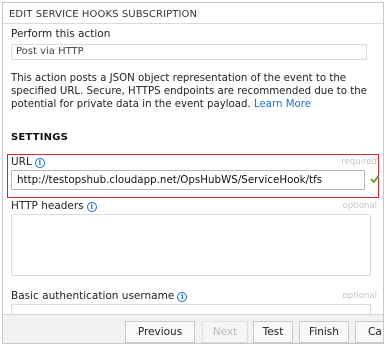 The width and height of the screenshot is (384, 346). I want to click on test-button: Test, so click(273, 332).